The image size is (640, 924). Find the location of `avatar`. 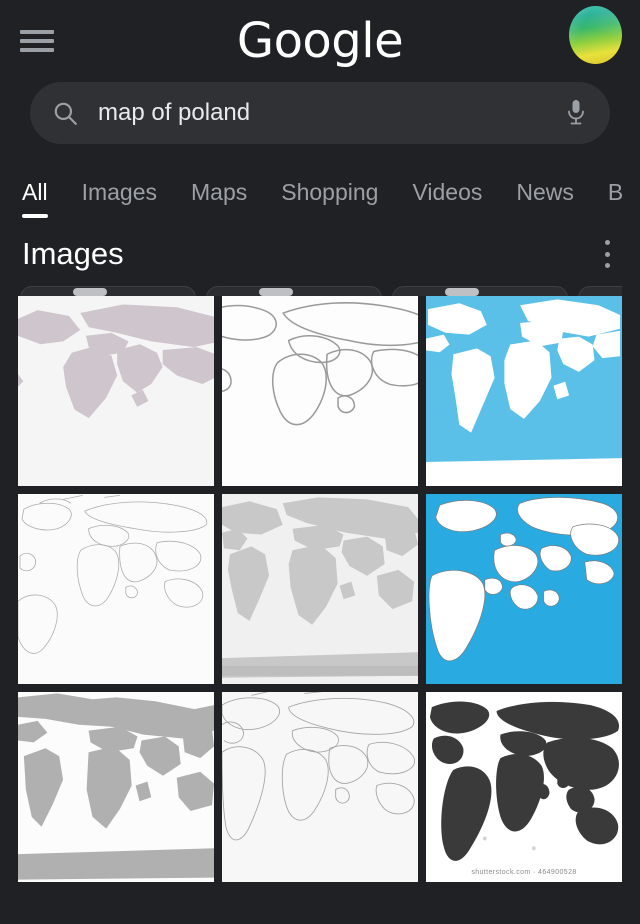

avatar is located at coordinates (595, 35).